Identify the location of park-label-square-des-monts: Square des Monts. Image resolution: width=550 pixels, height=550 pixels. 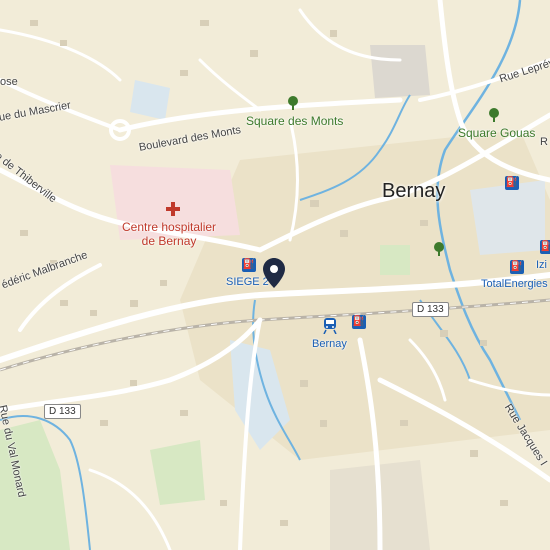
(294, 121).